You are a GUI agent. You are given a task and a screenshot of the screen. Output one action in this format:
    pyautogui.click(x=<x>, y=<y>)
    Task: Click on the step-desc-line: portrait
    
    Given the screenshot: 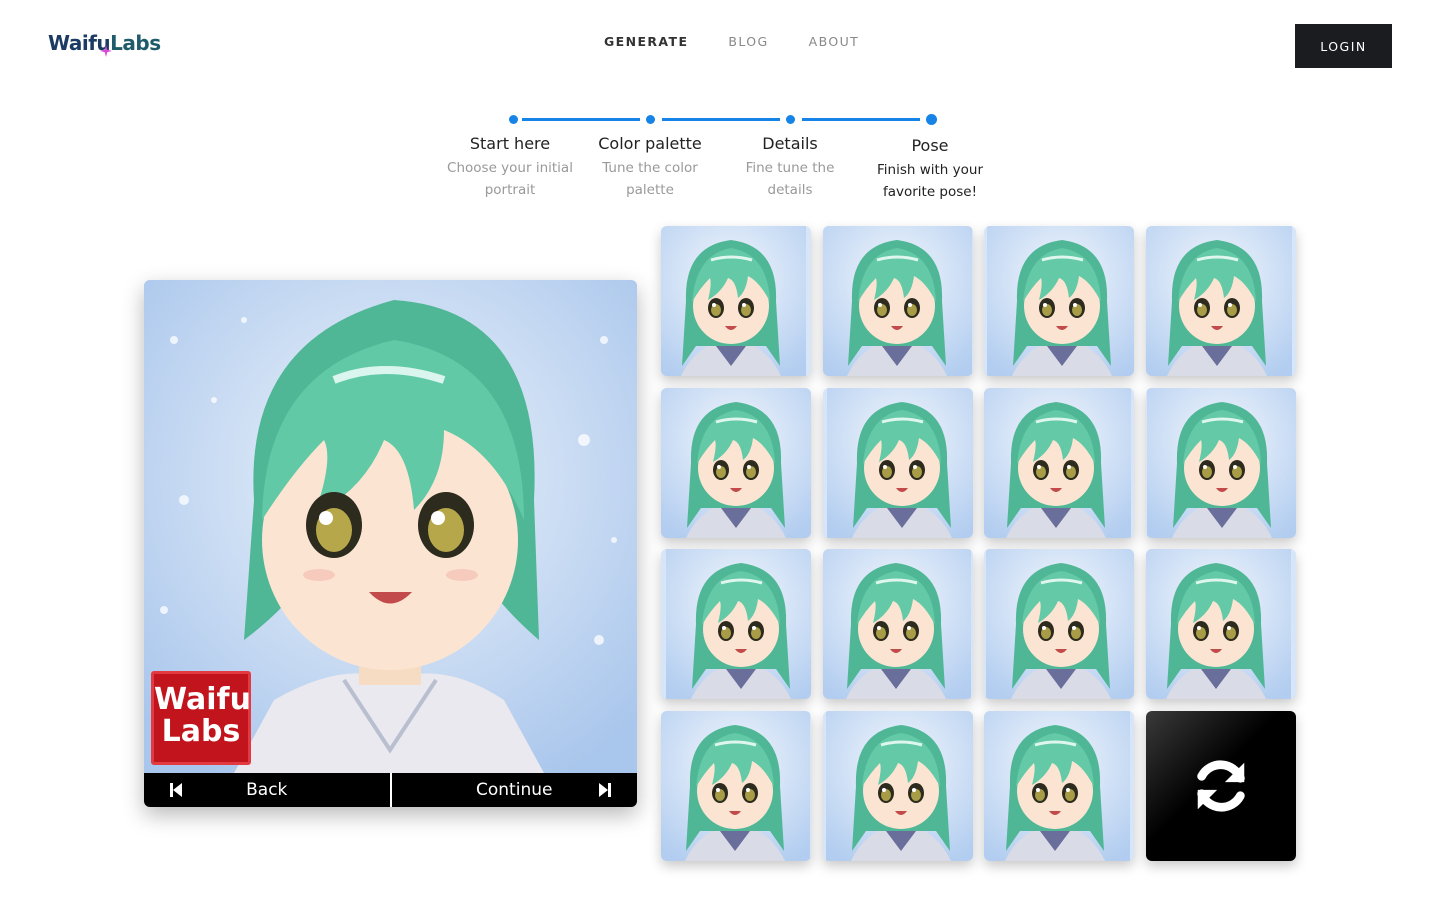 What is the action you would take?
    pyautogui.click(x=510, y=190)
    